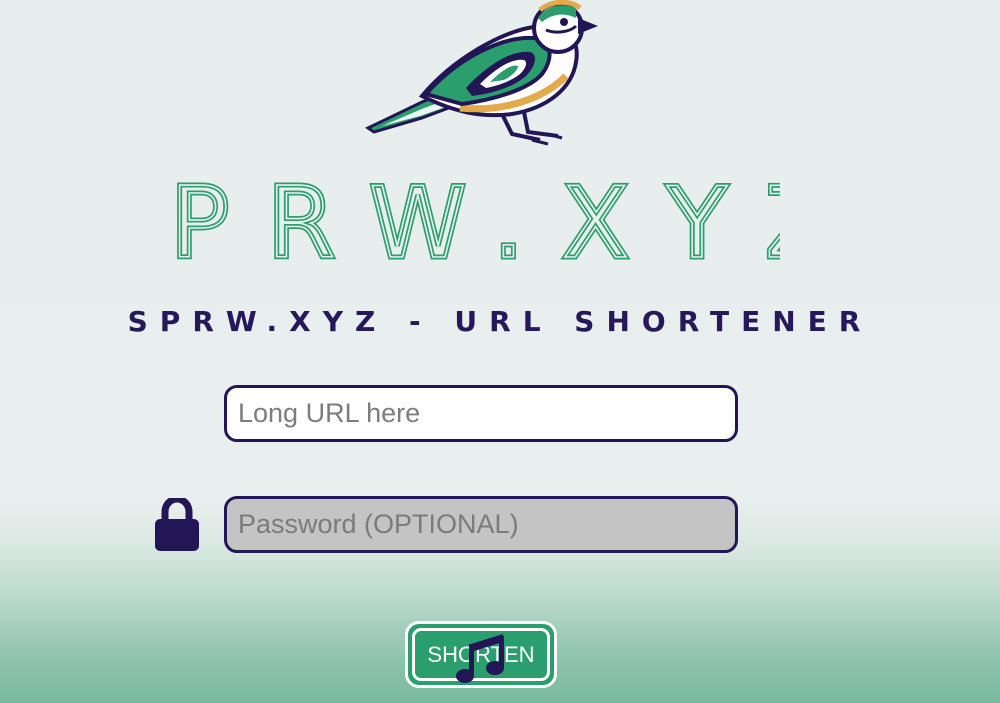  I want to click on shorten-button-label: SHORTEN, so click(481, 654).